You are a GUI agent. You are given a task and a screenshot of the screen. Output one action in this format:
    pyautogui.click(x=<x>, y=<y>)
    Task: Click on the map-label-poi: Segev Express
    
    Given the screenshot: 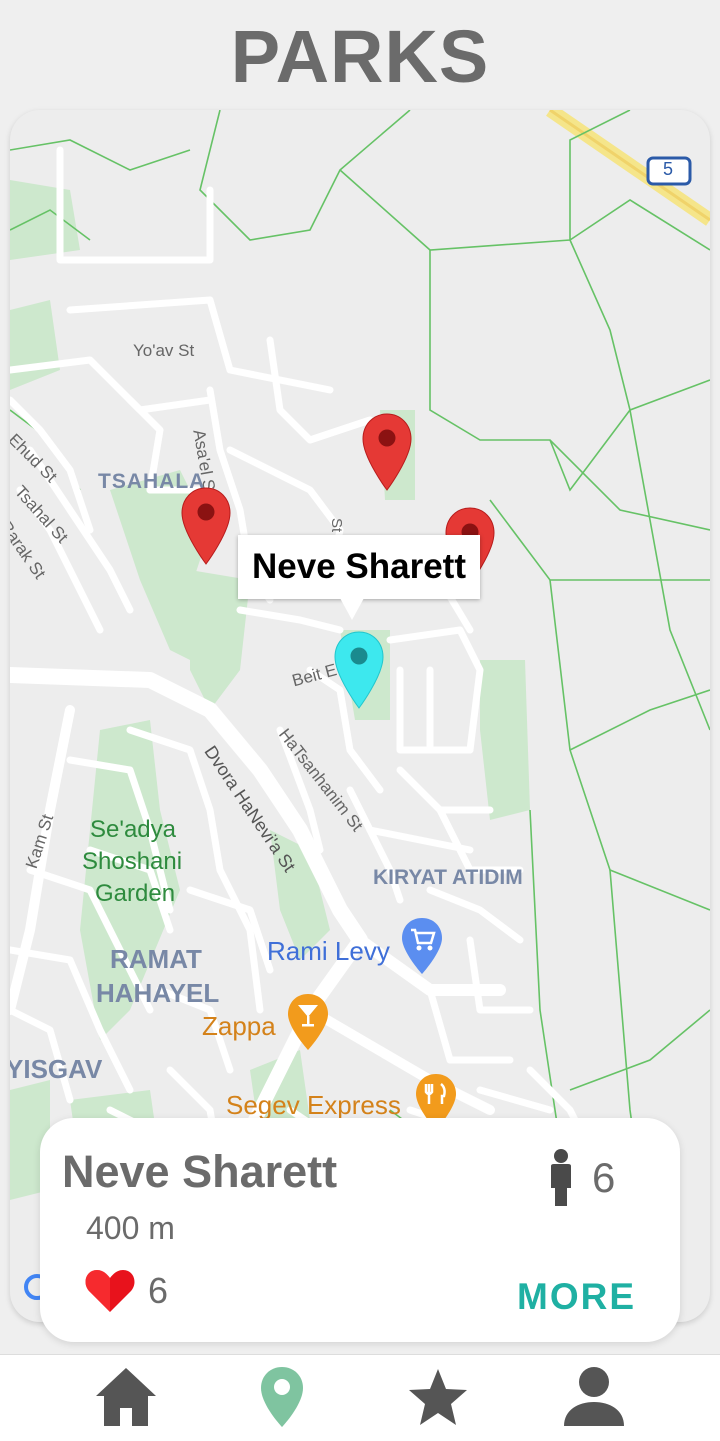 What is the action you would take?
    pyautogui.click(x=313, y=1105)
    